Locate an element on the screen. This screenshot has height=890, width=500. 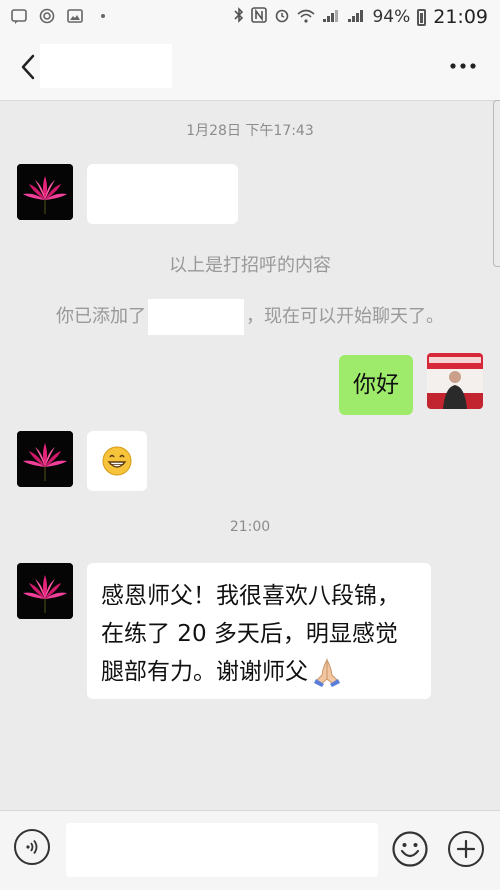
emoji-picker-icon is located at coordinates (410, 849).